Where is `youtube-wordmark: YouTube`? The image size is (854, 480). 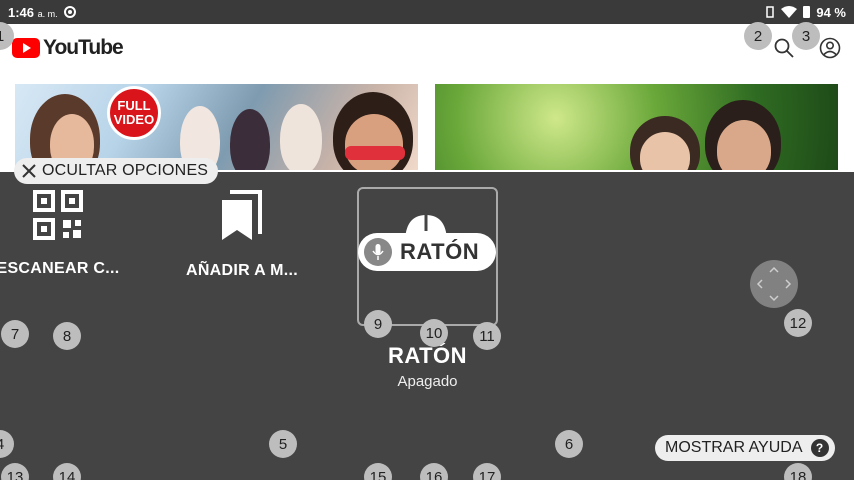 youtube-wordmark: YouTube is located at coordinates (83, 47).